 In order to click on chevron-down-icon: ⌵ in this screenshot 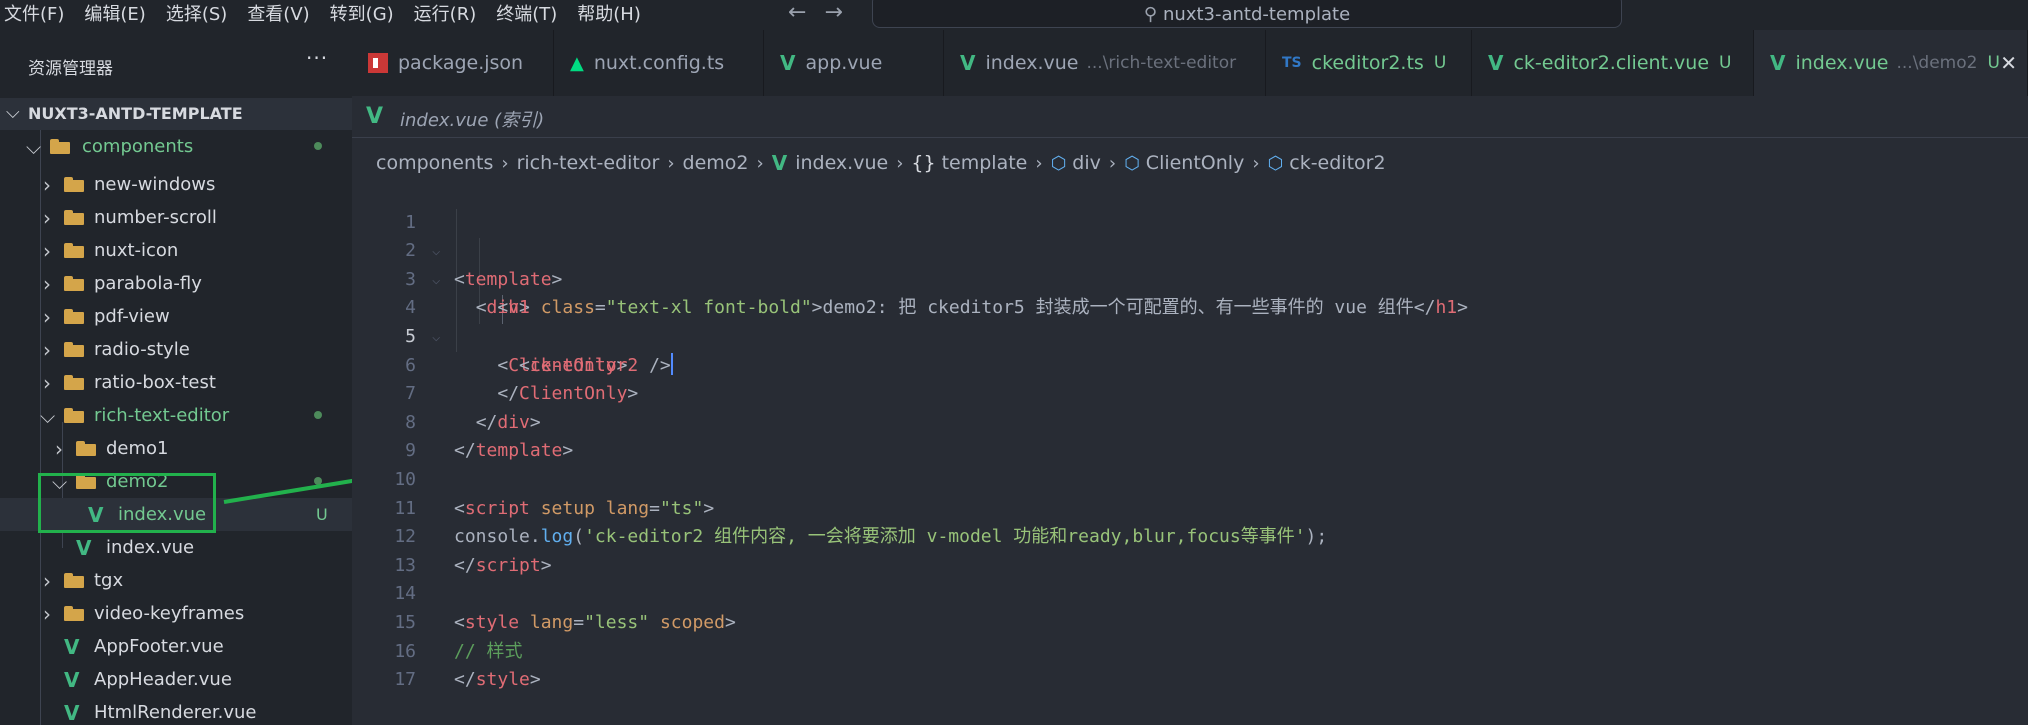, I will do `click(13, 112)`.